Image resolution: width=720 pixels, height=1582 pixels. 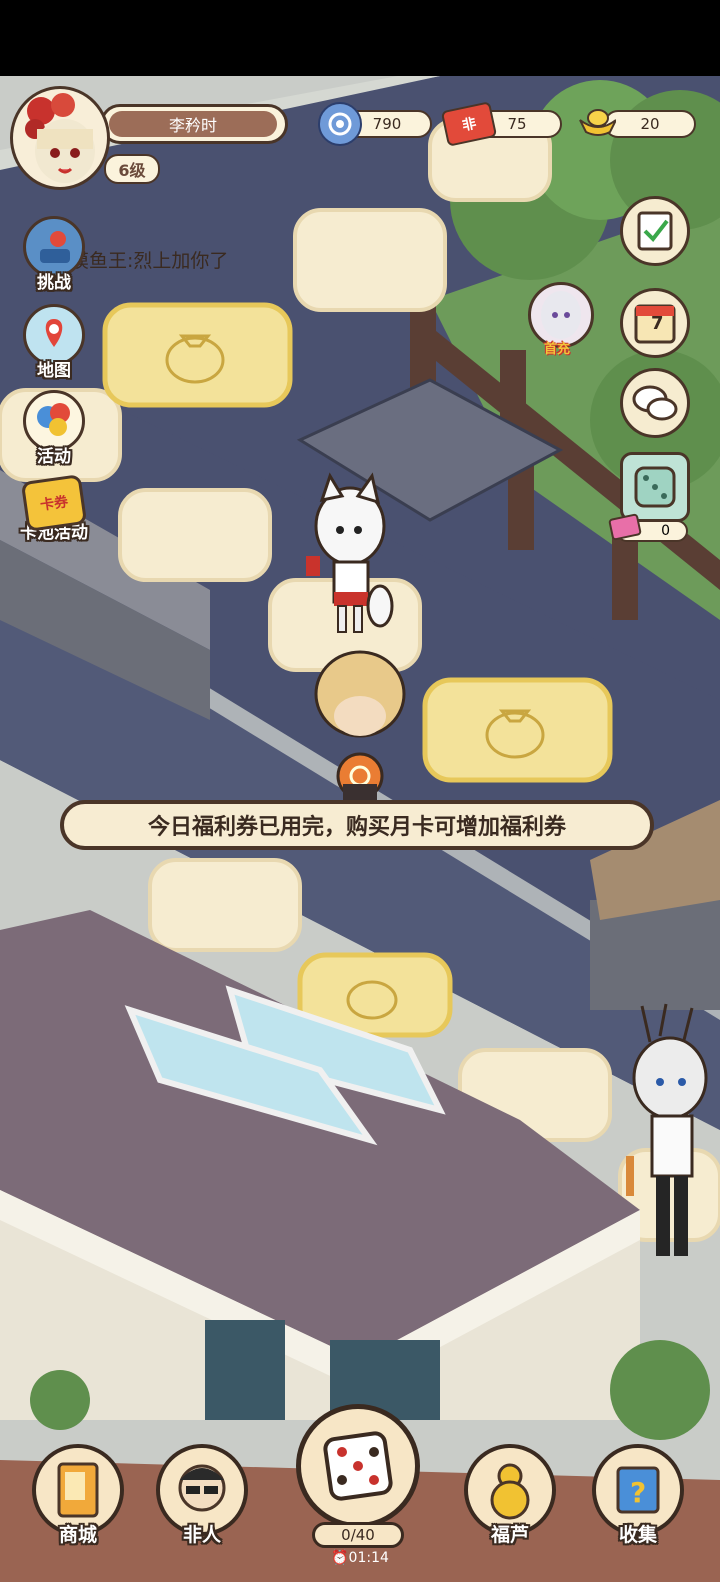 I want to click on snail-currency-value: 790, so click(x=387, y=124).